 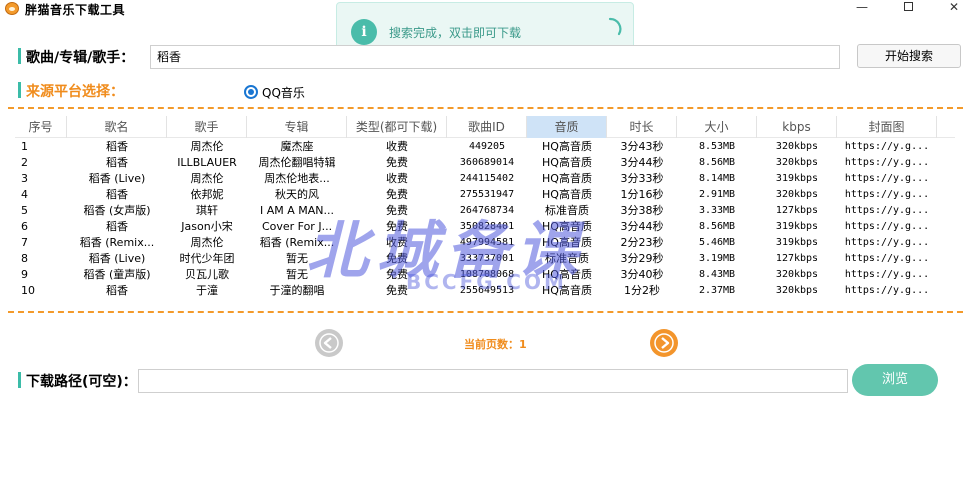 I want to click on cell-row-index: 5, so click(x=24, y=210).